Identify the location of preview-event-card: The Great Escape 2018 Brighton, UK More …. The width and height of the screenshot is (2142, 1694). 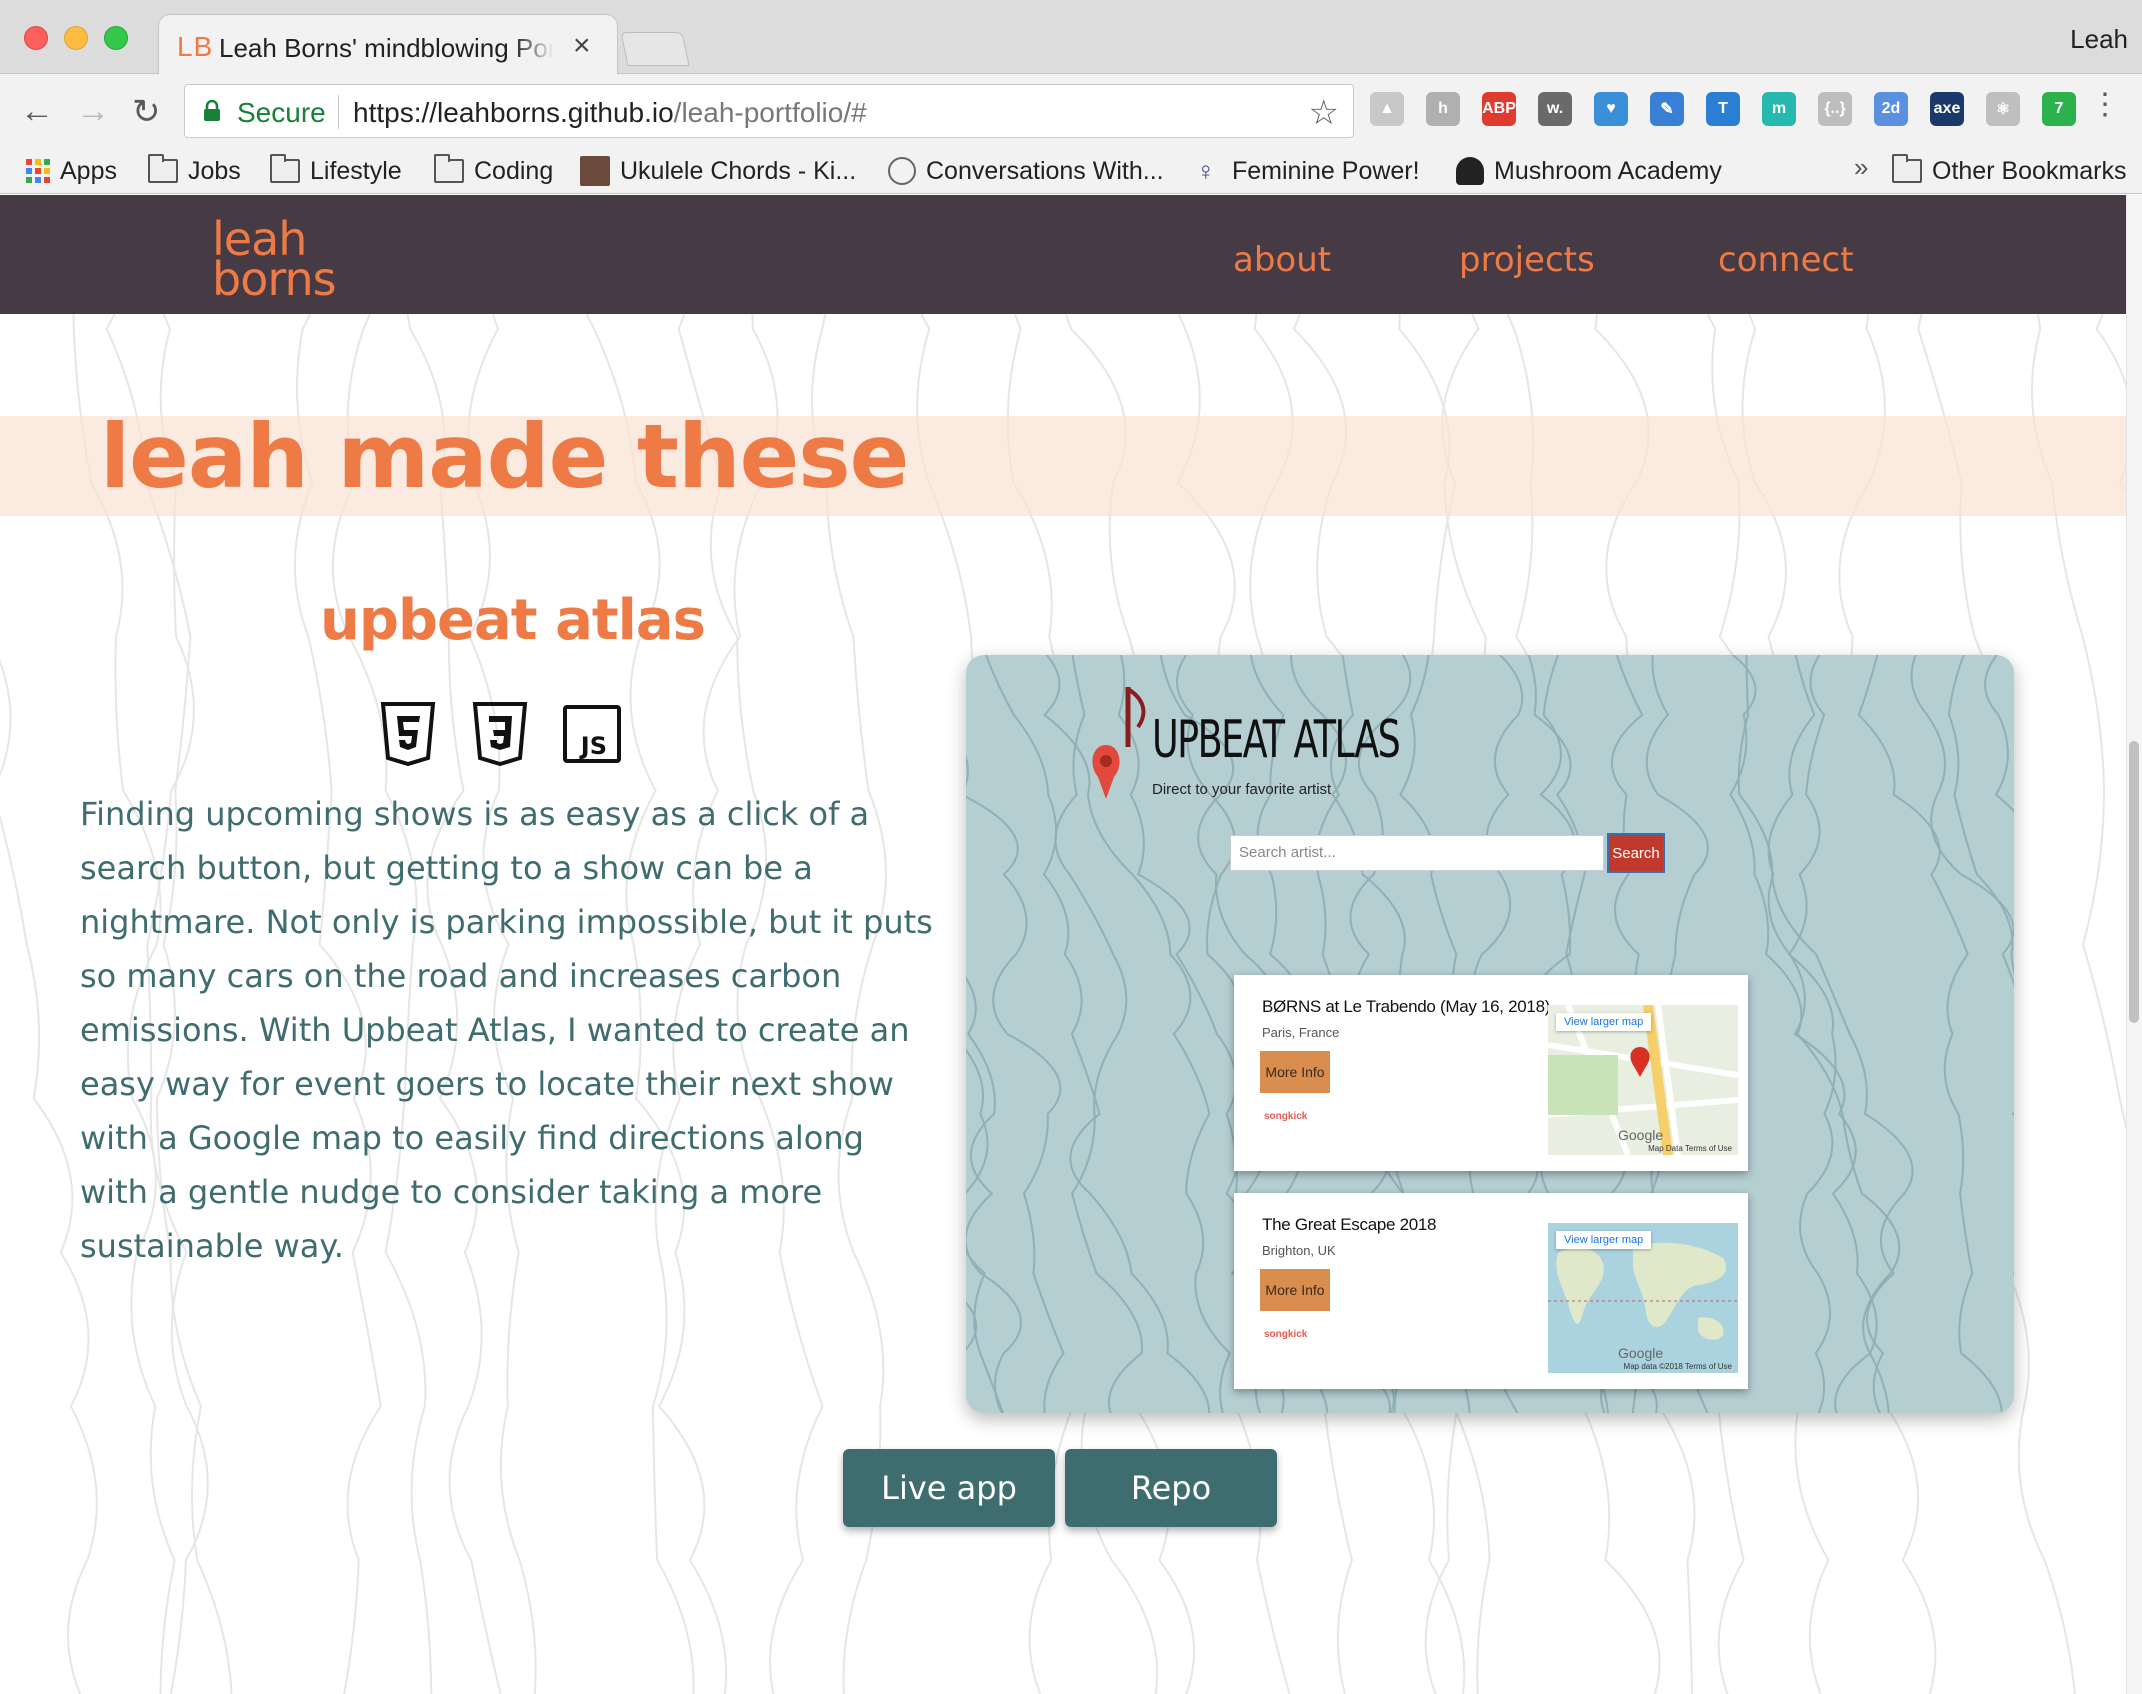
(1491, 1291).